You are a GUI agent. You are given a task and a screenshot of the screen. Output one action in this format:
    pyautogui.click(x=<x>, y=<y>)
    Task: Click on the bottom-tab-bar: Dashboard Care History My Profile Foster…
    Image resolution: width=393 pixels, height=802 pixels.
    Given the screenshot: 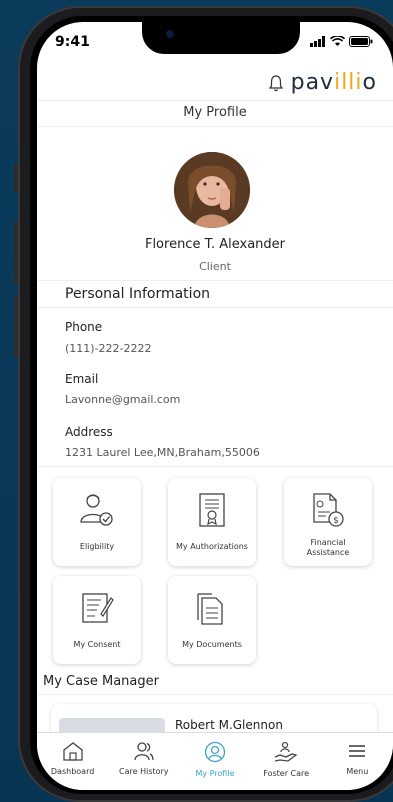 What is the action you would take?
    pyautogui.click(x=215, y=761)
    